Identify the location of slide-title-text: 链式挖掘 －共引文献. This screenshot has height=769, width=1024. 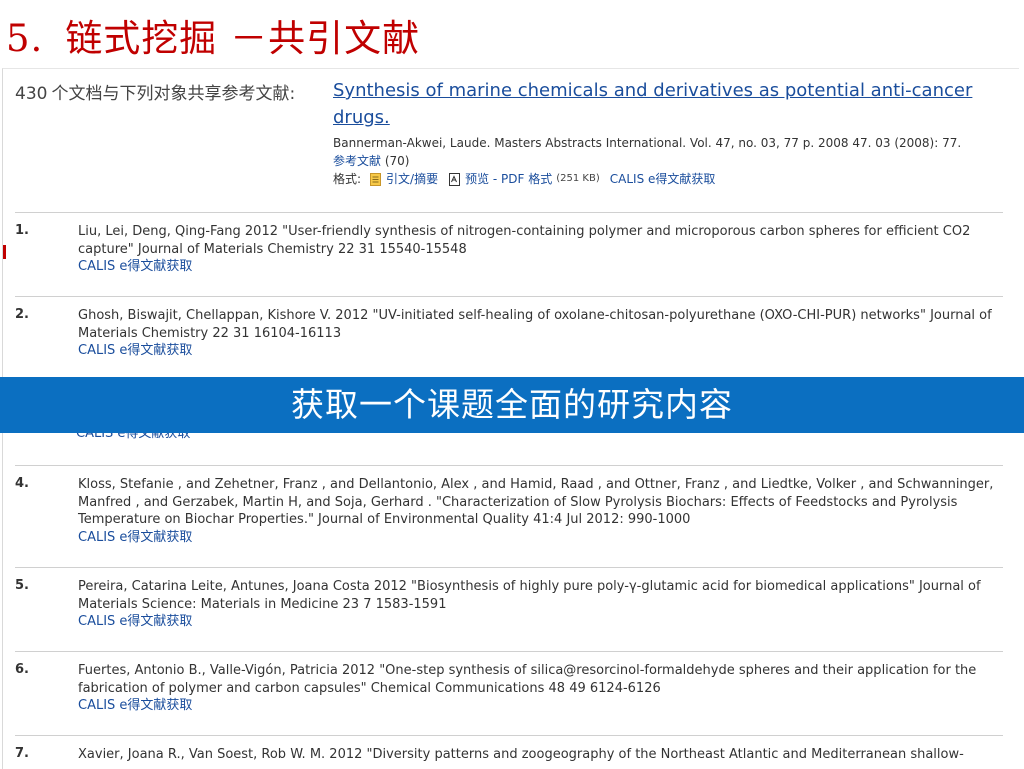
(243, 38).